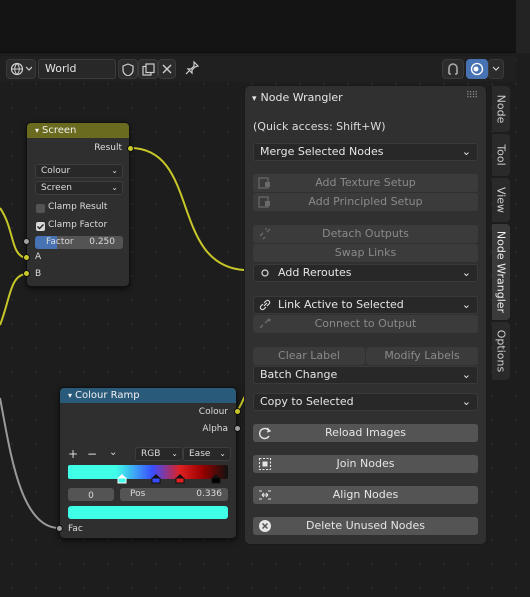  I want to click on join-nodes-label: Join Nodes, so click(365, 463).